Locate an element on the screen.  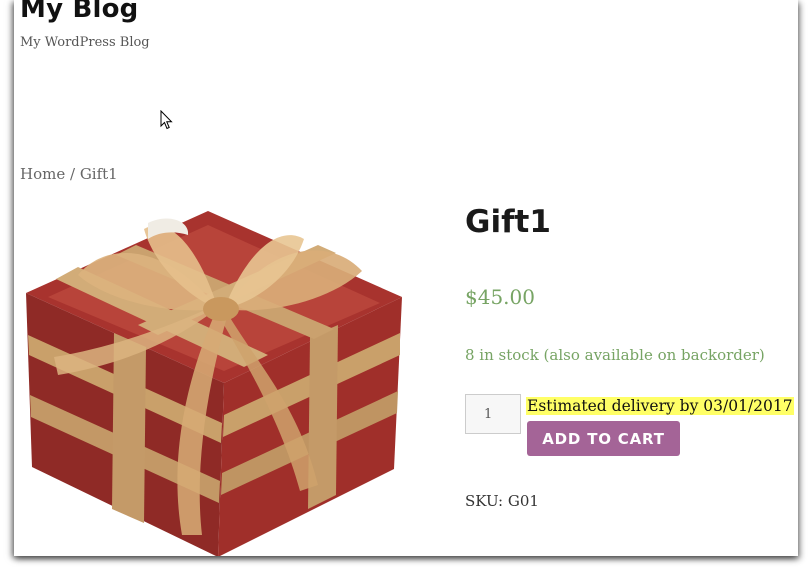
product-sku: SKU: G01 is located at coordinates (502, 501).